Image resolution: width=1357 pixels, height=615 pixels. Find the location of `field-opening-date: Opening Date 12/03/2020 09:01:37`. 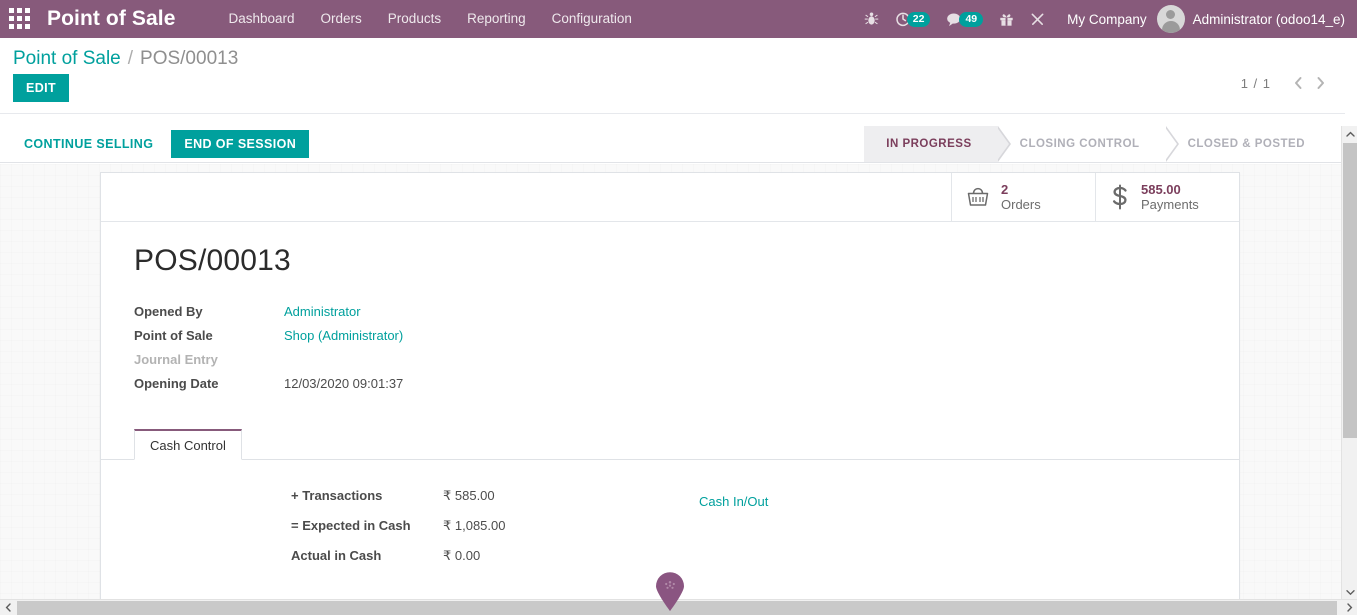

field-opening-date: Opening Date 12/03/2020 09:01:37 is located at coordinates (686, 388).